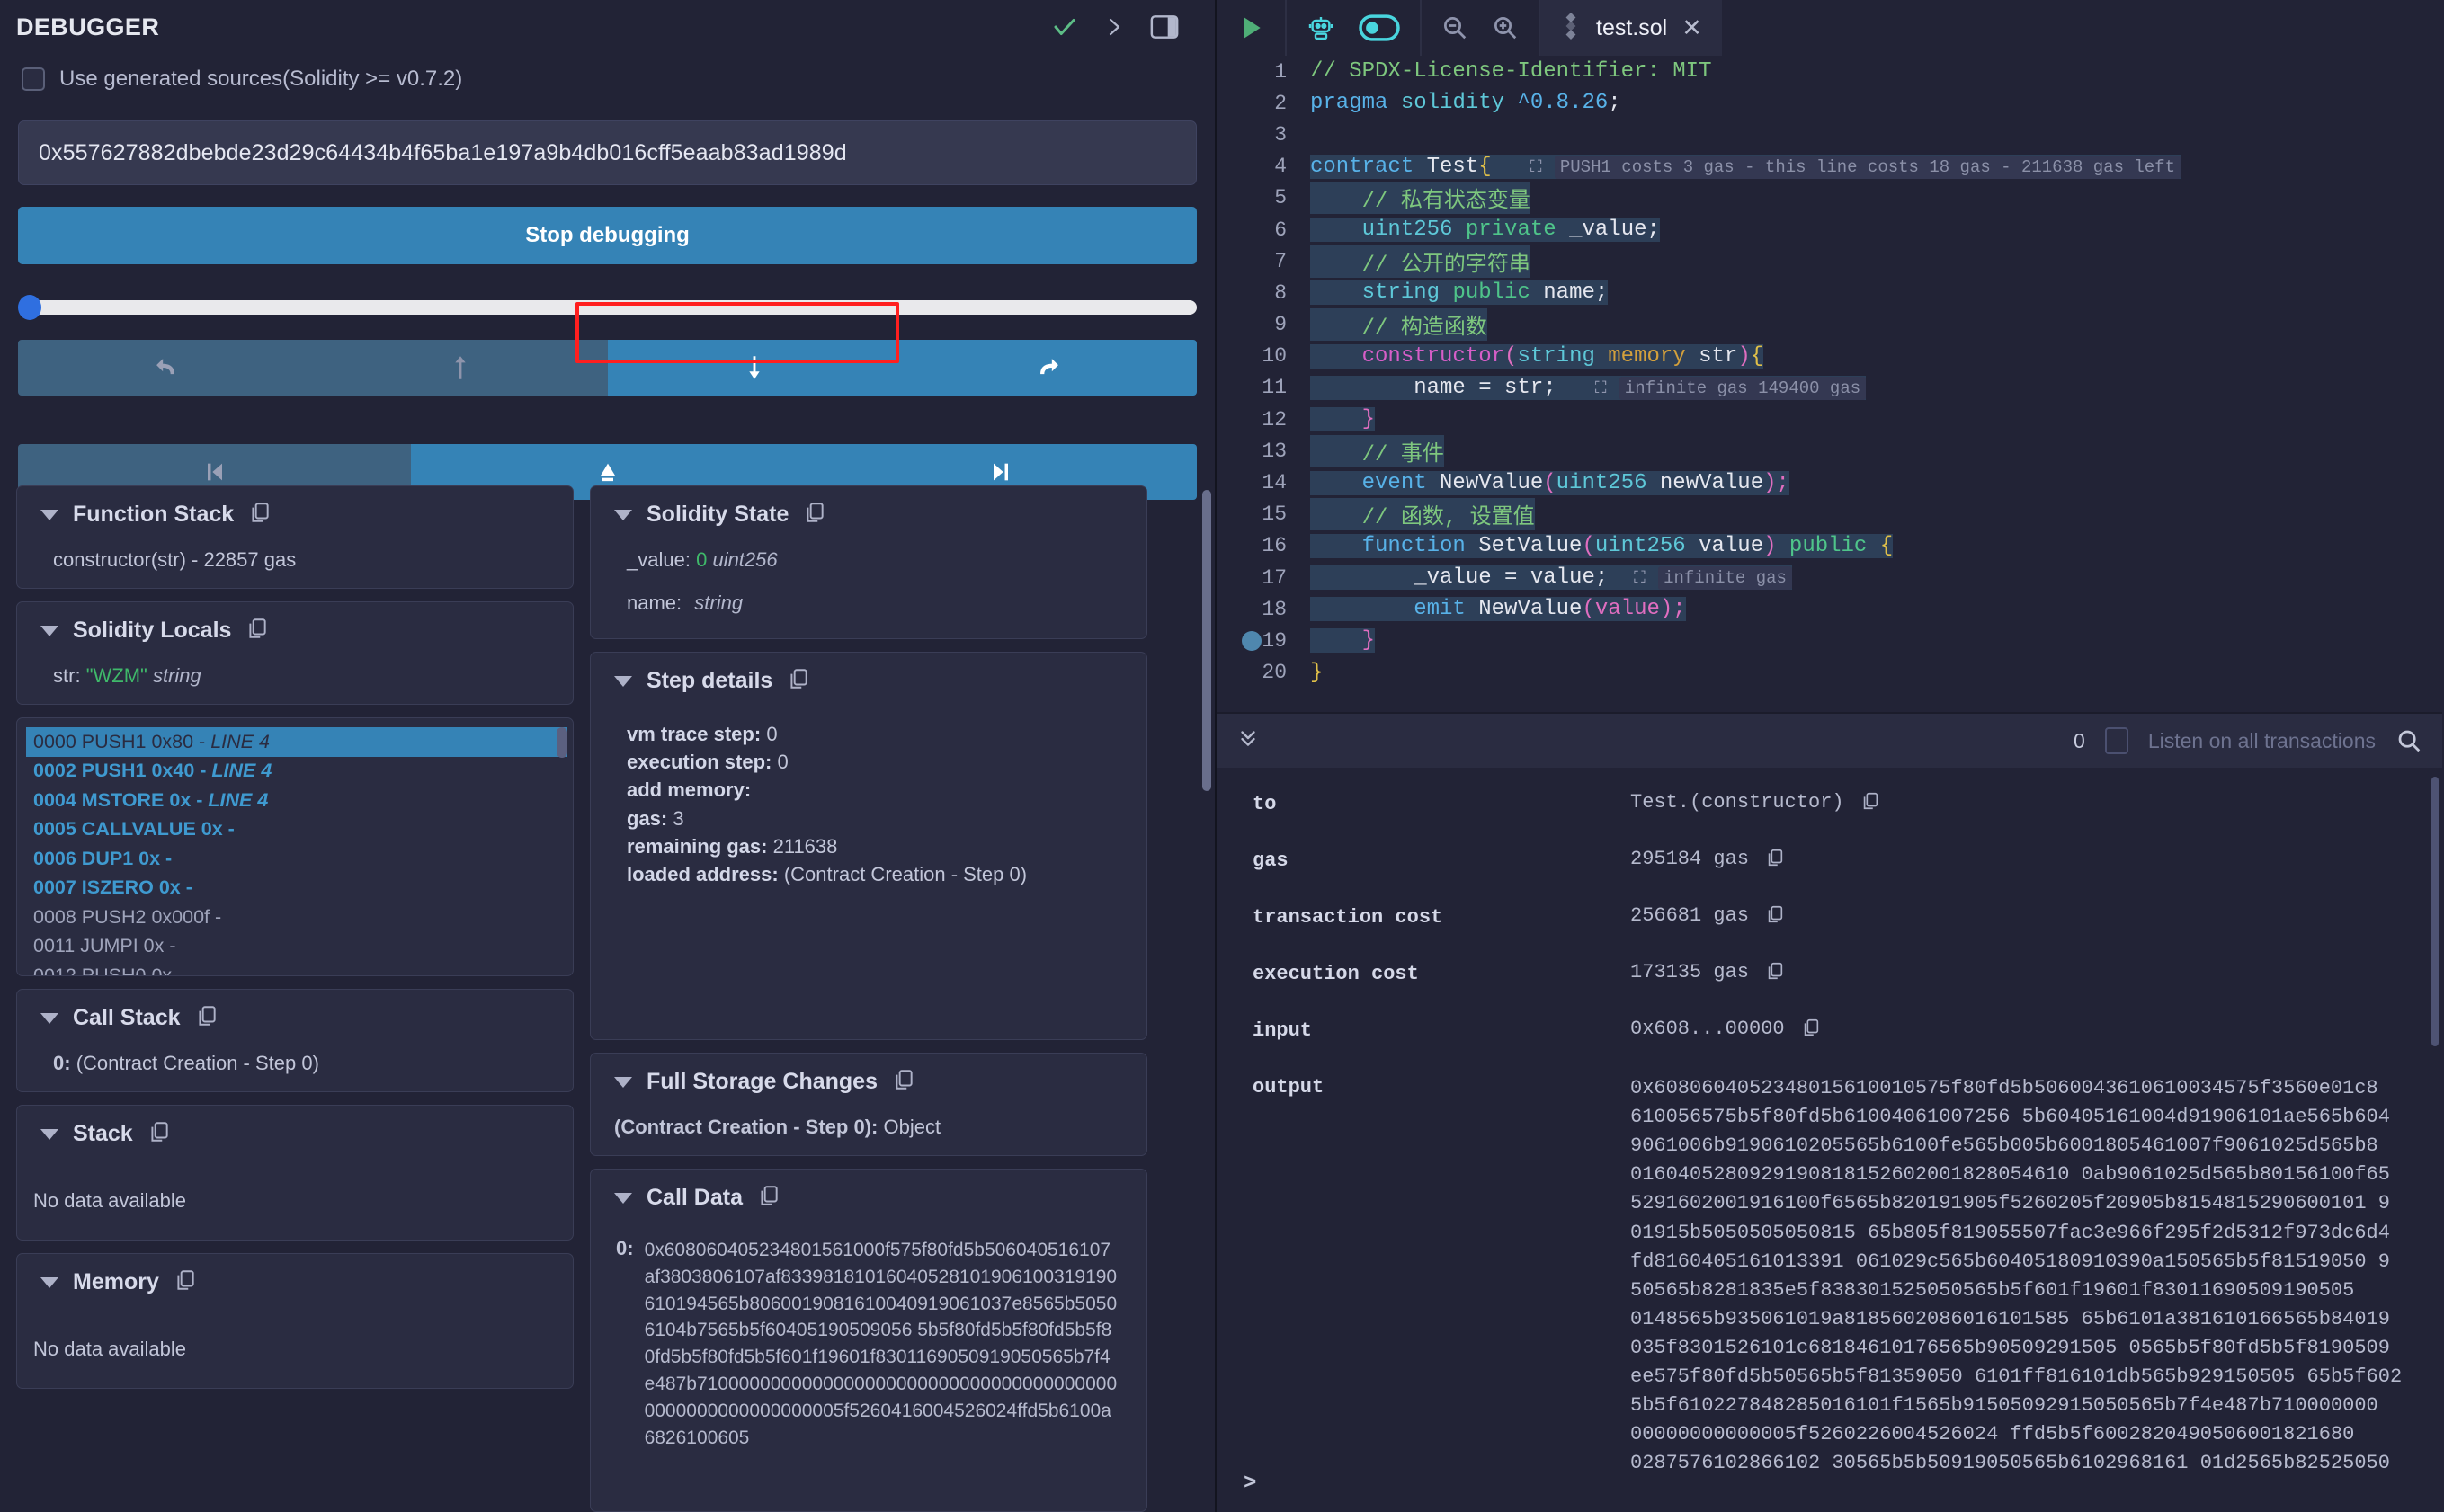 The width and height of the screenshot is (2444, 1512). I want to click on code-line: 11 name = str; ⛶ infinite gas 149400 gas, so click(1829, 388).